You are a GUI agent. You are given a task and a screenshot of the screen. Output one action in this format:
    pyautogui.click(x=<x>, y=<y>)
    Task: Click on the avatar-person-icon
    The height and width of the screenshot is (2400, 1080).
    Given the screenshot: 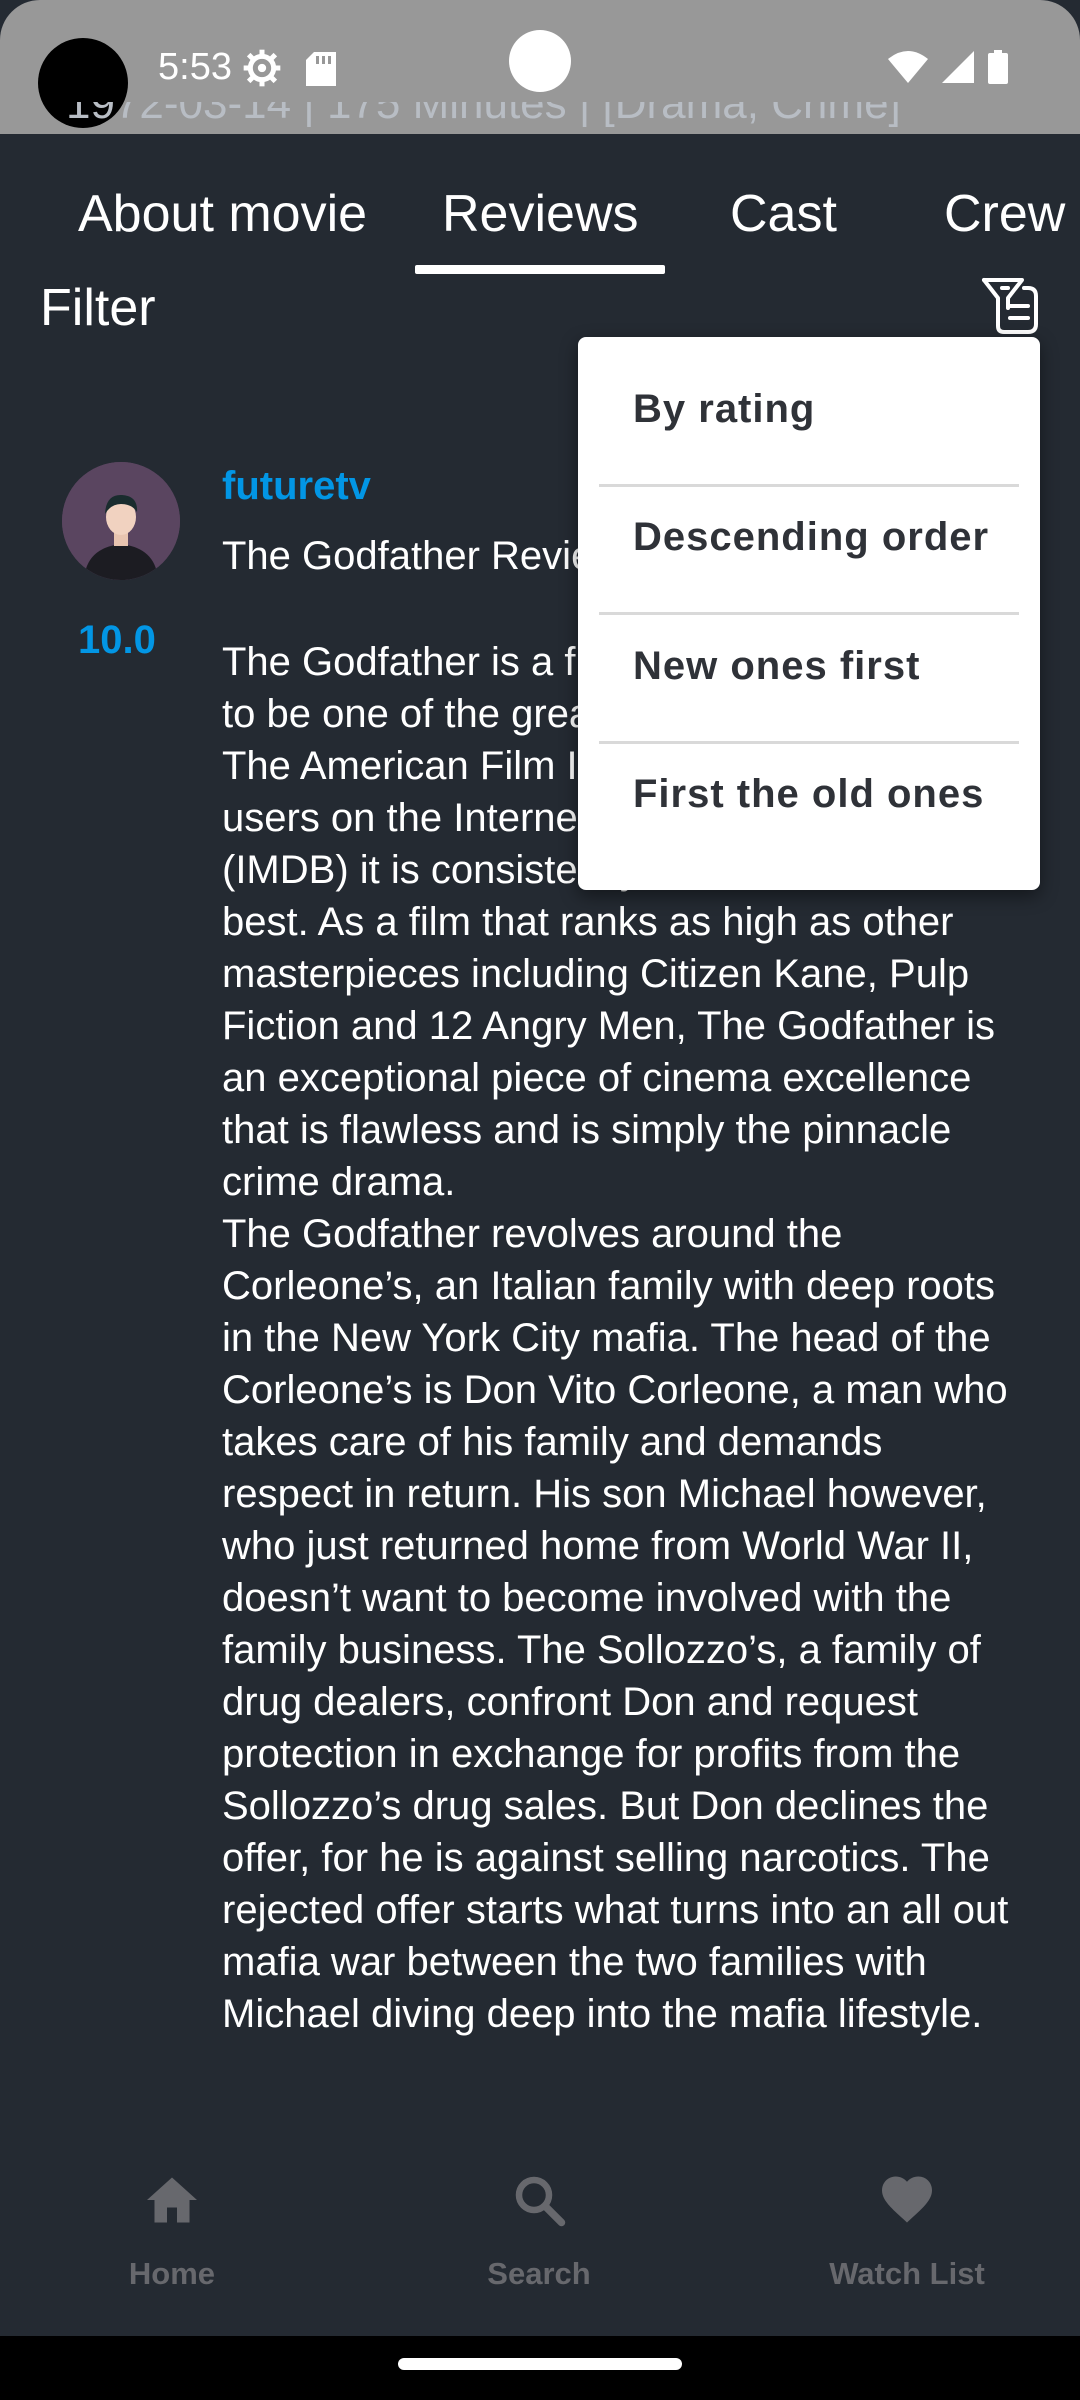 What is the action you would take?
    pyautogui.click(x=121, y=521)
    